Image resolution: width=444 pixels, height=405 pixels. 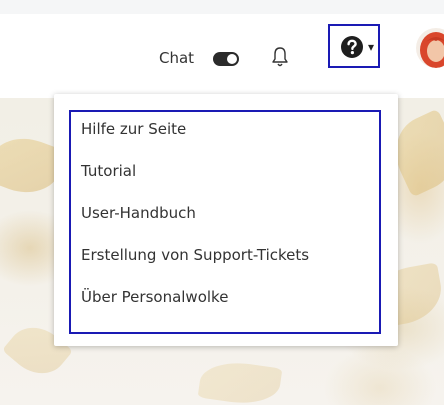 What do you see at coordinates (108, 171) in the screenshot?
I see `menu-item-tutorial: Tutorial` at bounding box center [108, 171].